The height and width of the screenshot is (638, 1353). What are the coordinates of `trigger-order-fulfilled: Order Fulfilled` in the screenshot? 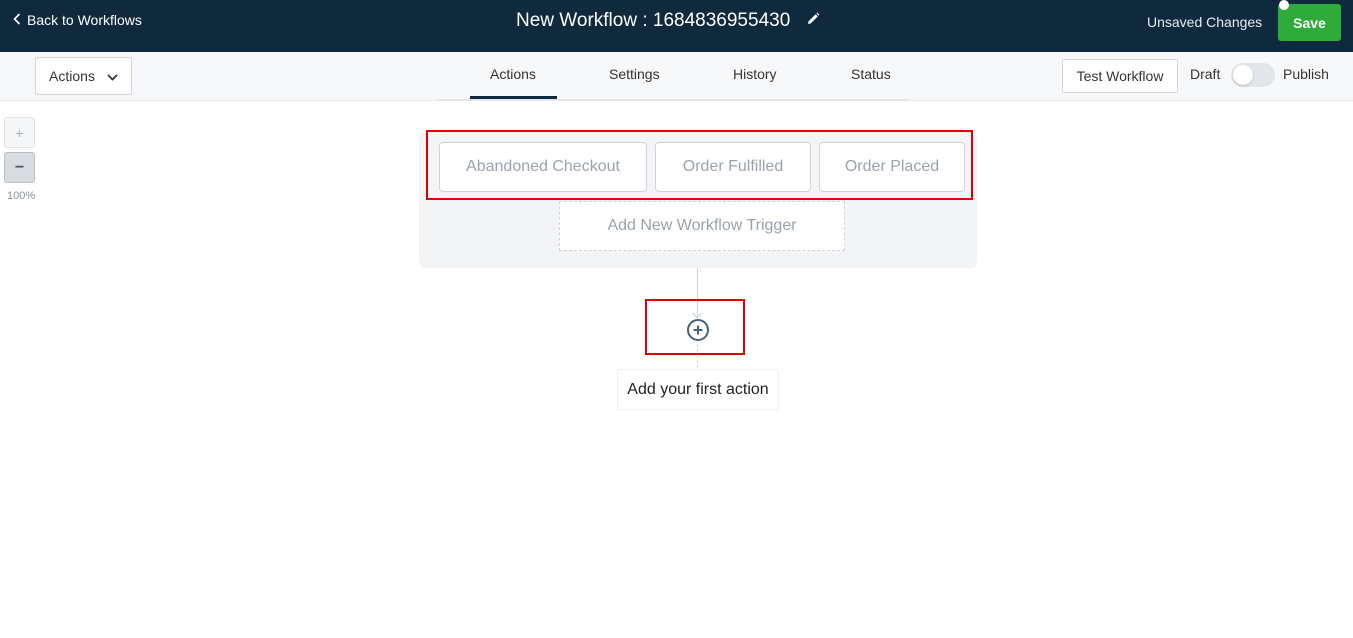 It's located at (733, 167).